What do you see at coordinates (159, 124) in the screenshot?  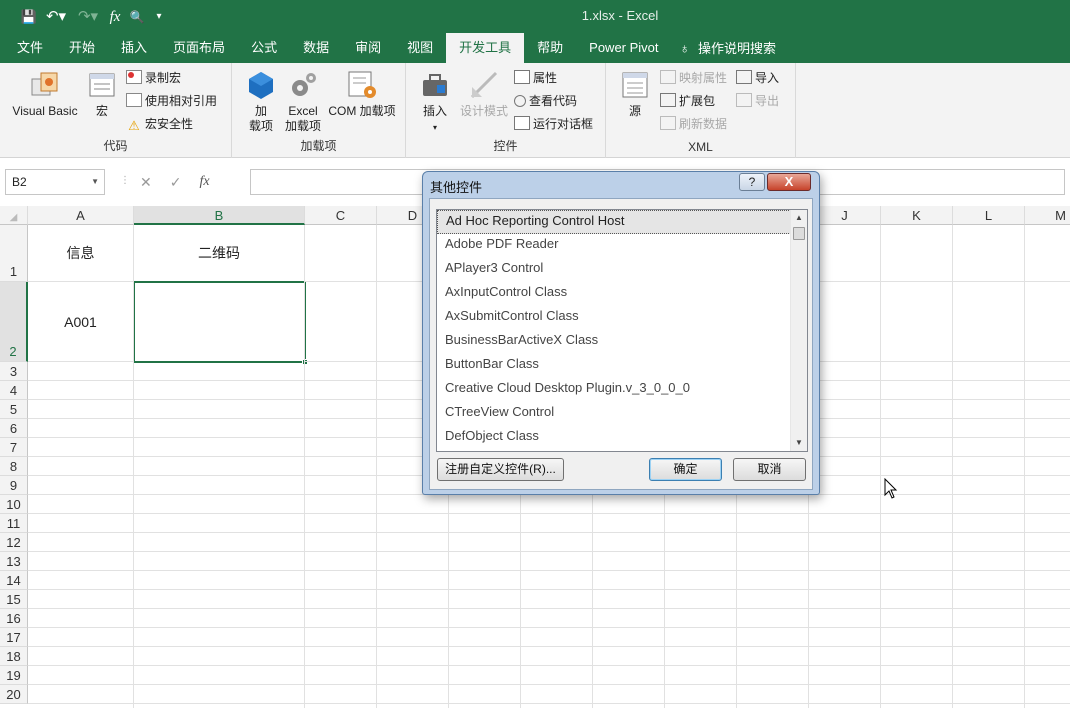 I see `macro-security-button: ⚠ 宏安全性` at bounding box center [159, 124].